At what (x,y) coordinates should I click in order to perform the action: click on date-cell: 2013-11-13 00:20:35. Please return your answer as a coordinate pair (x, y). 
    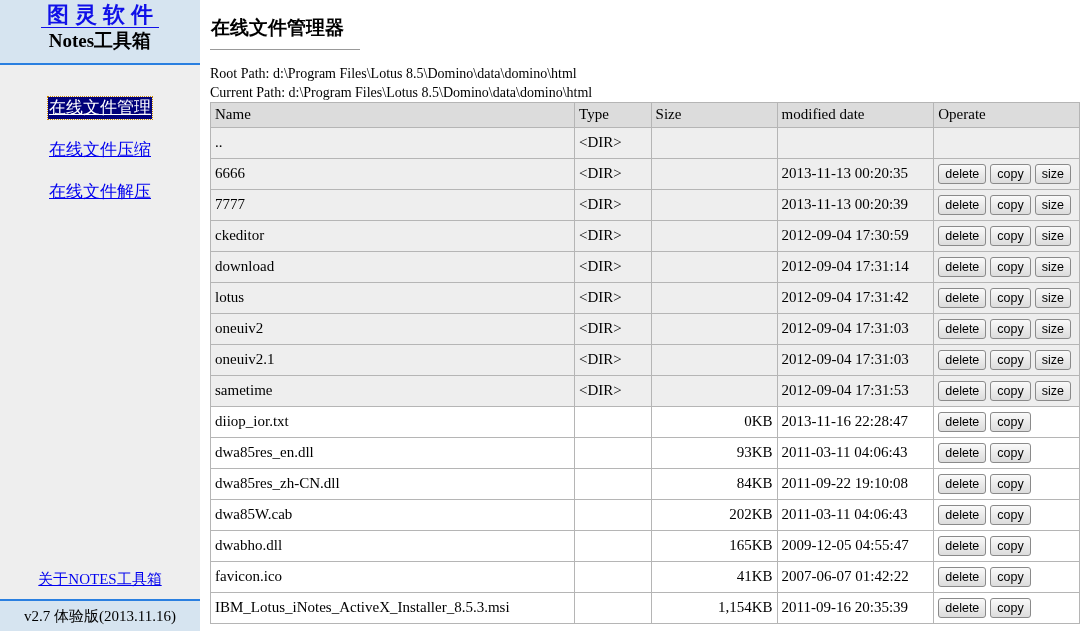
    Looking at the image, I should click on (855, 173).